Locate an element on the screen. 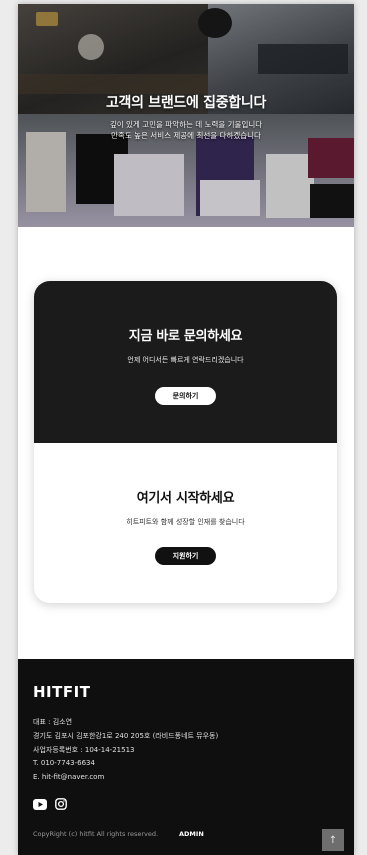  hero-subtitle-line1: 깊이 있게 고민을 파악하는 데 노력을 기울입니다 is located at coordinates (186, 124).